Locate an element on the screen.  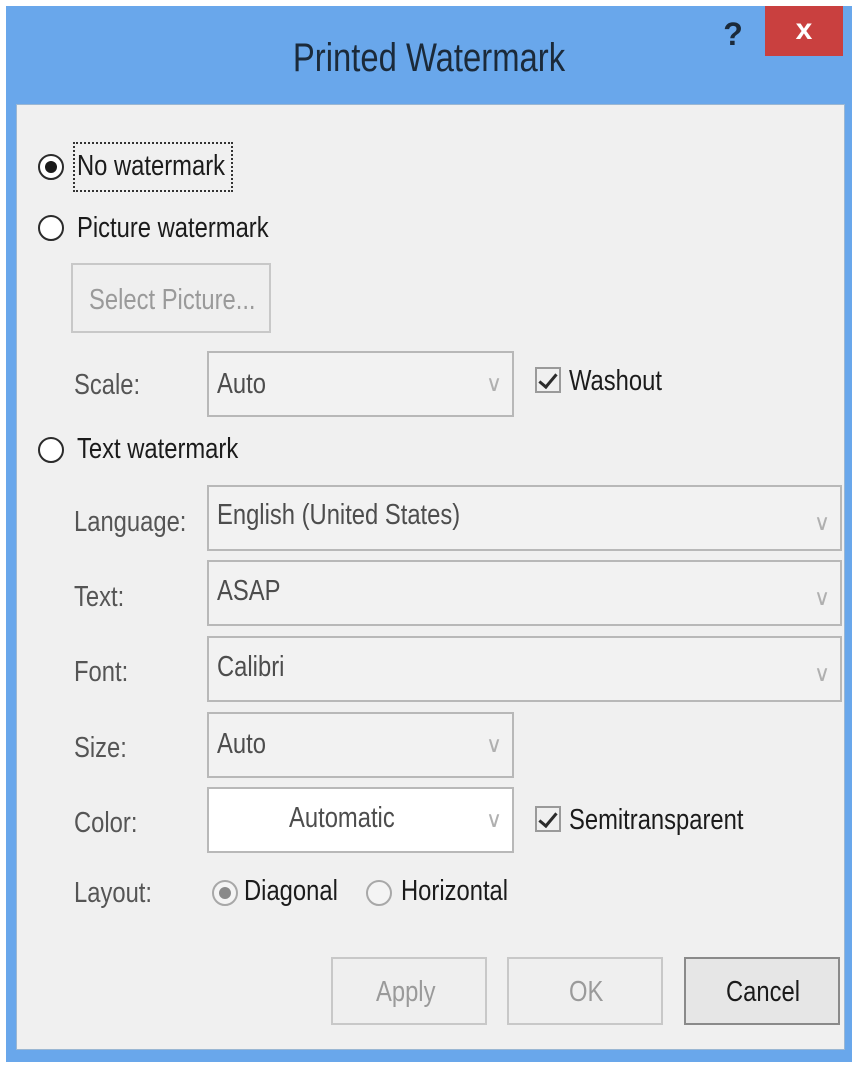
washout-checkbox is located at coordinates (548, 380).